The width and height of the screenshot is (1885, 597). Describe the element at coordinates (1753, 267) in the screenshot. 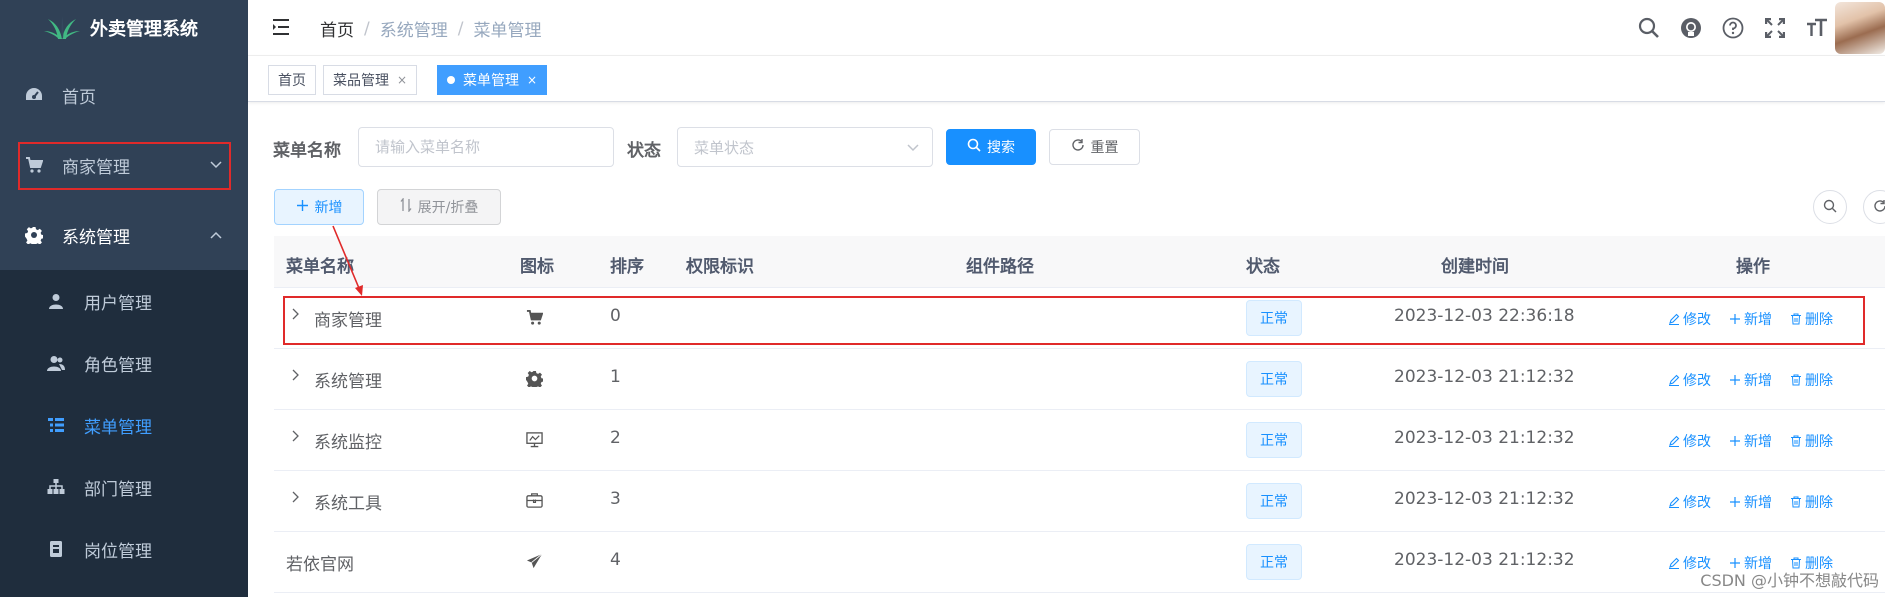

I see `column-header: 操作` at that location.